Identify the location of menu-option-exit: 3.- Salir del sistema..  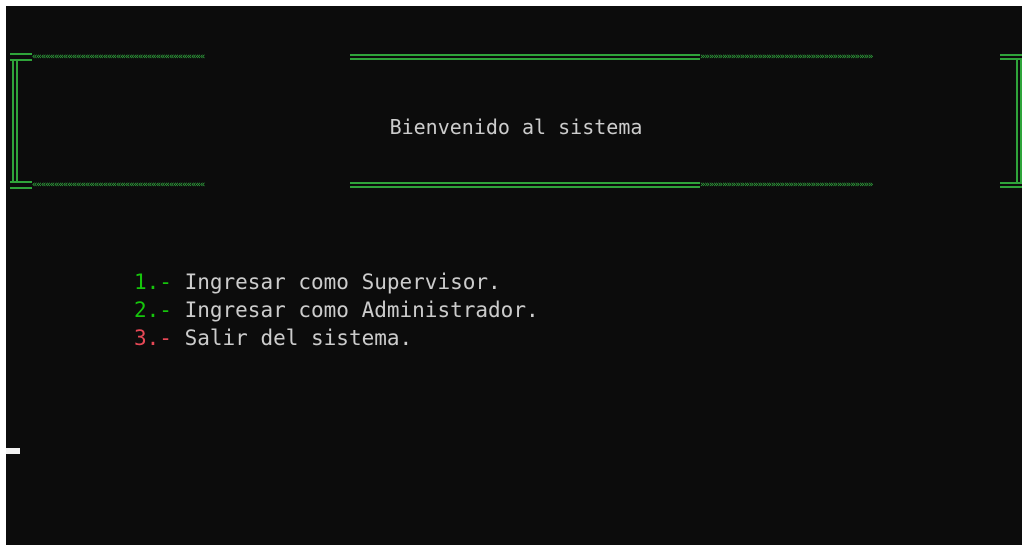
(336, 338).